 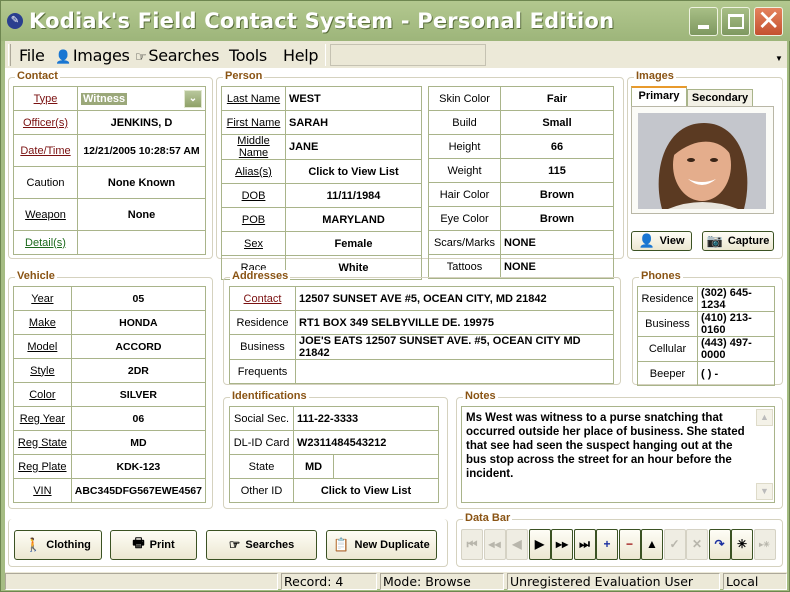 I want to click on next-page-button: ▶▶, so click(x=562, y=544).